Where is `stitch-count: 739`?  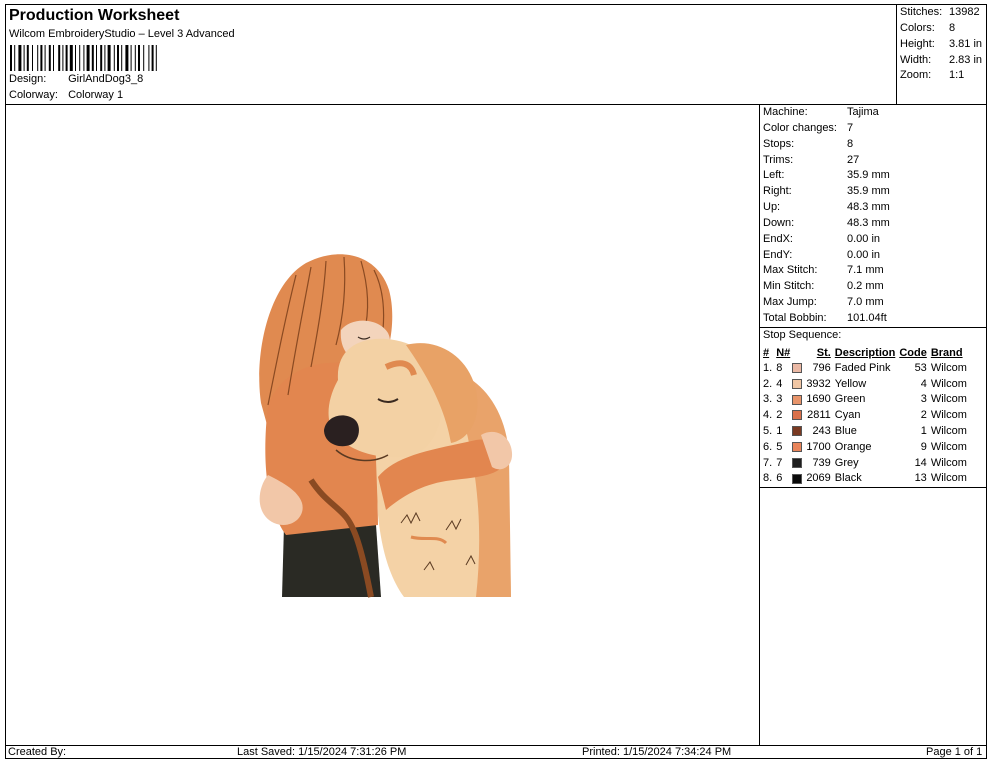
stitch-count: 739 is located at coordinates (821, 462).